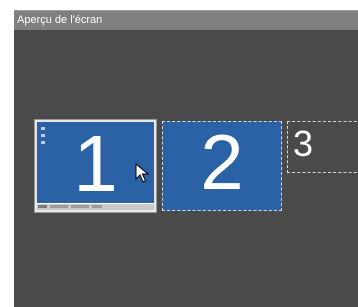 This screenshot has width=358, height=307. I want to click on mouse-cursor-icon, so click(142, 173).